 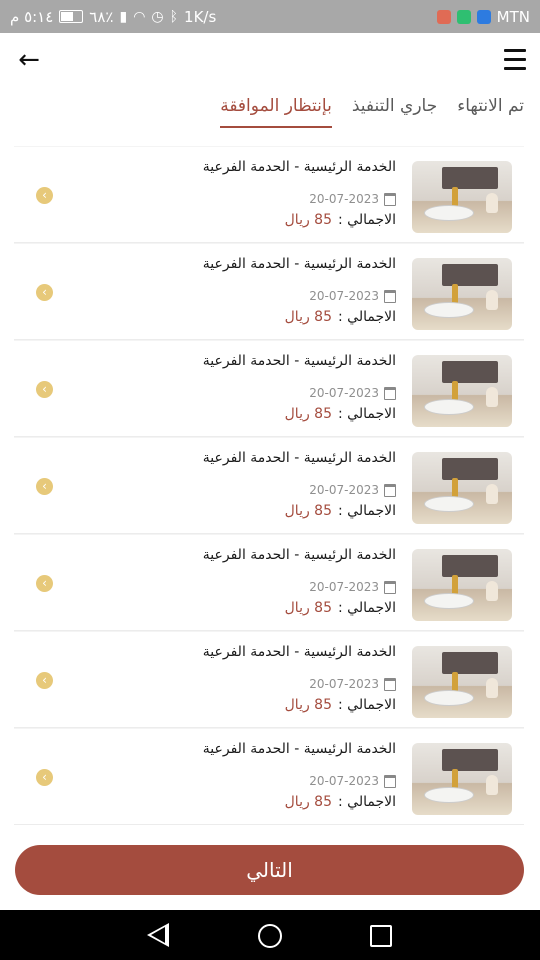 What do you see at coordinates (381, 936) in the screenshot?
I see `nav-recents-icon` at bounding box center [381, 936].